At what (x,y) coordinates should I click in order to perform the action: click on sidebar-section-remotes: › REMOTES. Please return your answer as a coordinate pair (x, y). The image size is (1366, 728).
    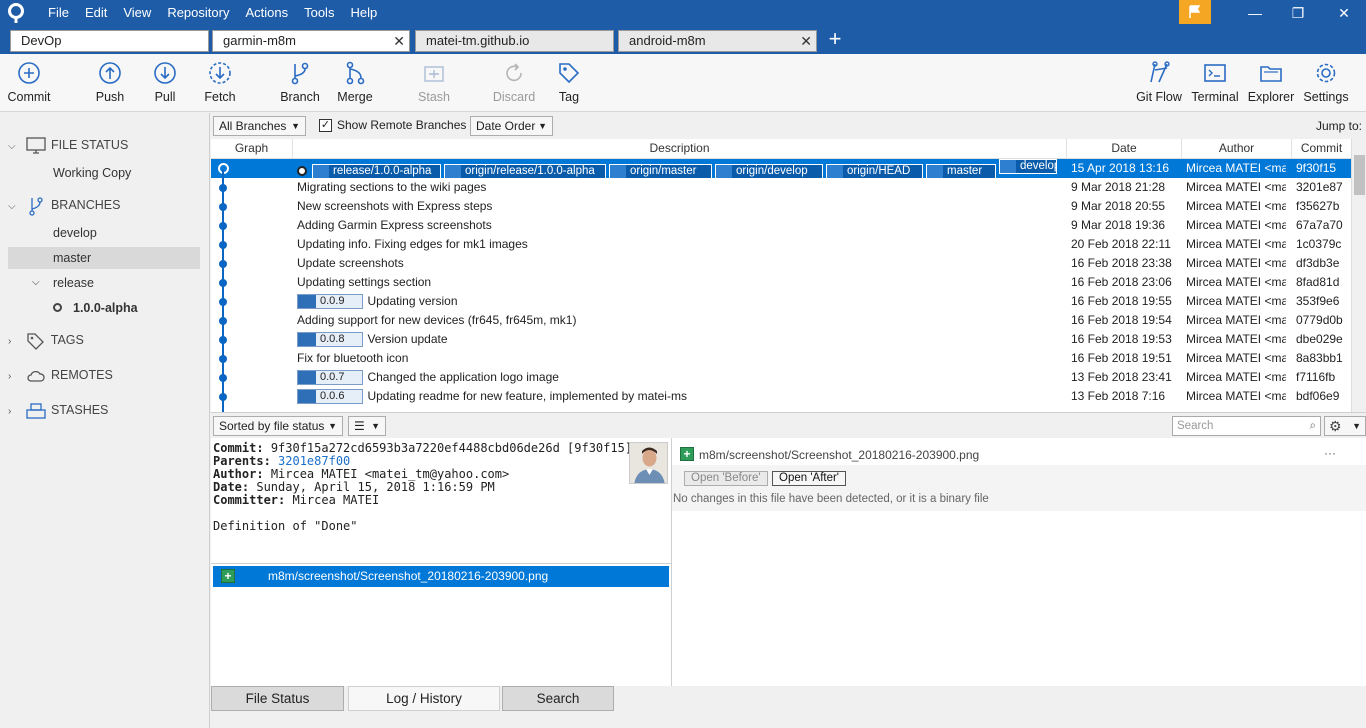
    Looking at the image, I should click on (60, 375).